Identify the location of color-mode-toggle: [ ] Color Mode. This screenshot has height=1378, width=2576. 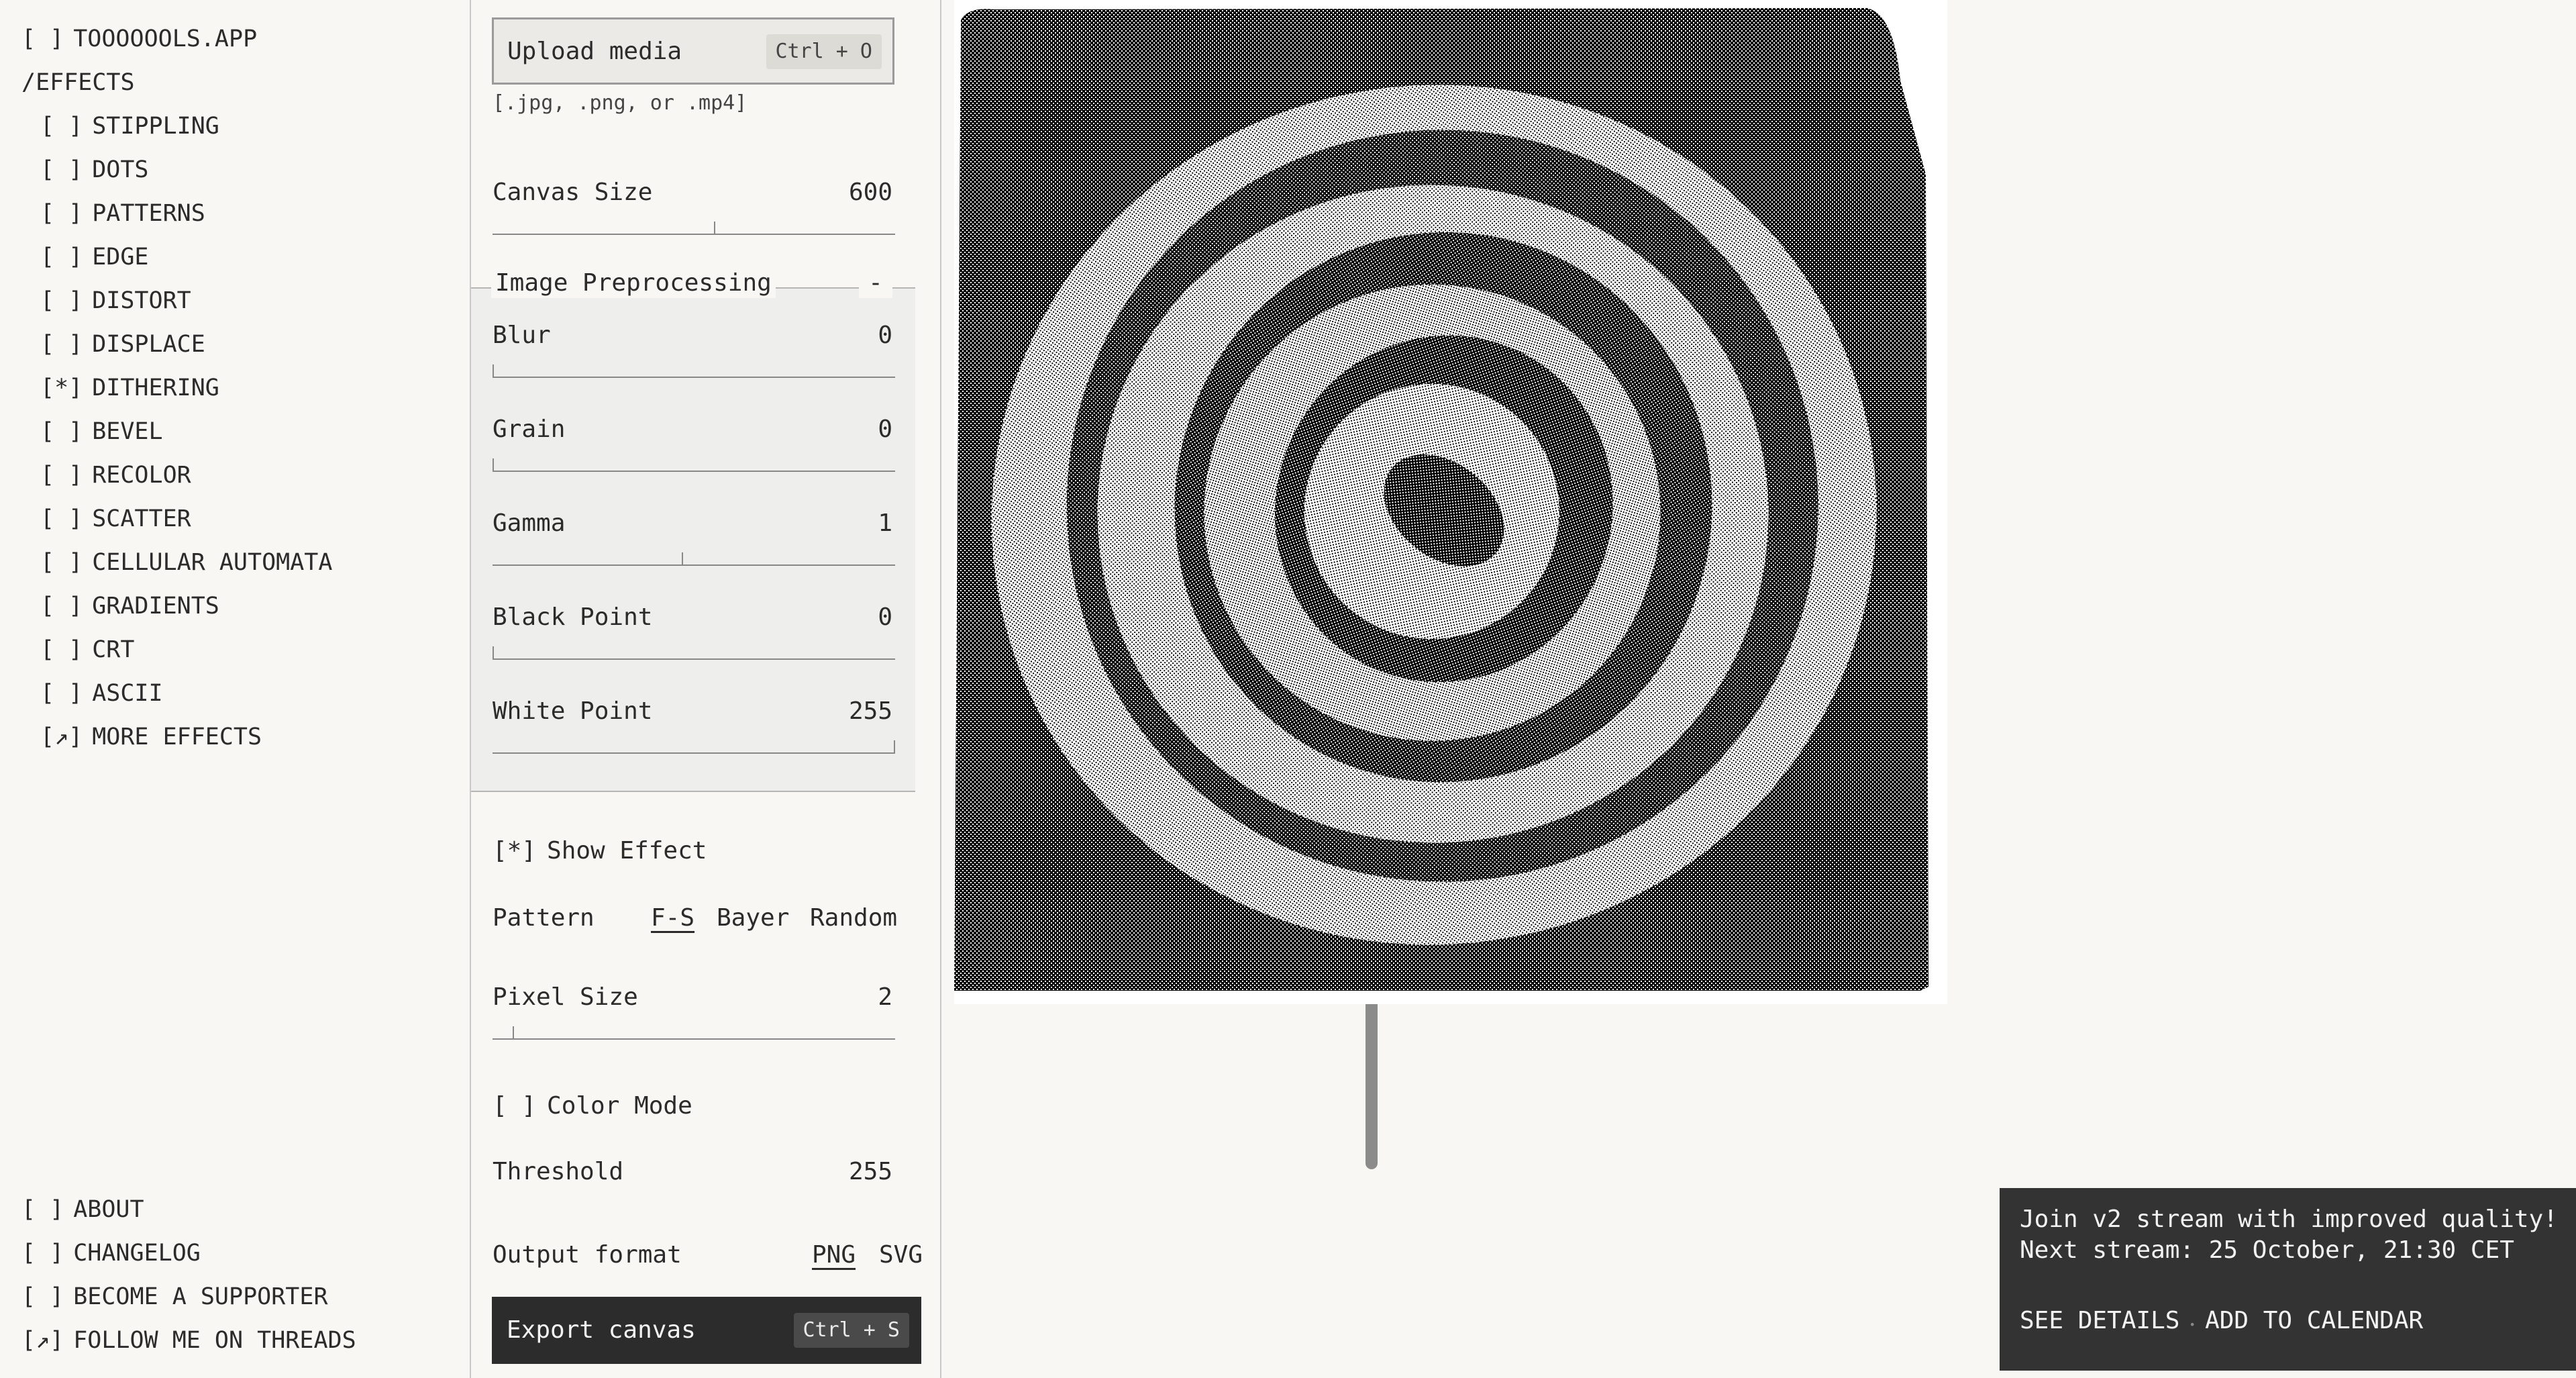
(592, 1106).